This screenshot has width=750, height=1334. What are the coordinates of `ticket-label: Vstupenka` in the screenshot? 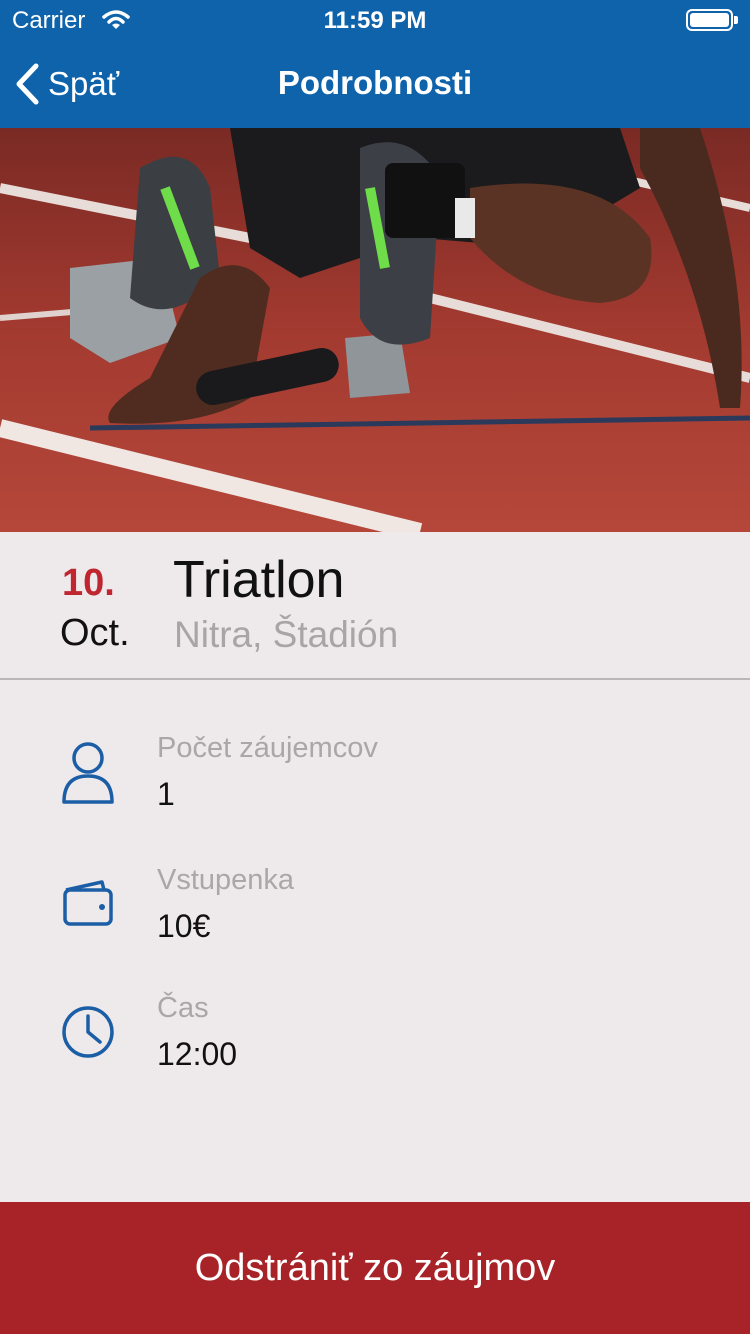 It's located at (226, 880).